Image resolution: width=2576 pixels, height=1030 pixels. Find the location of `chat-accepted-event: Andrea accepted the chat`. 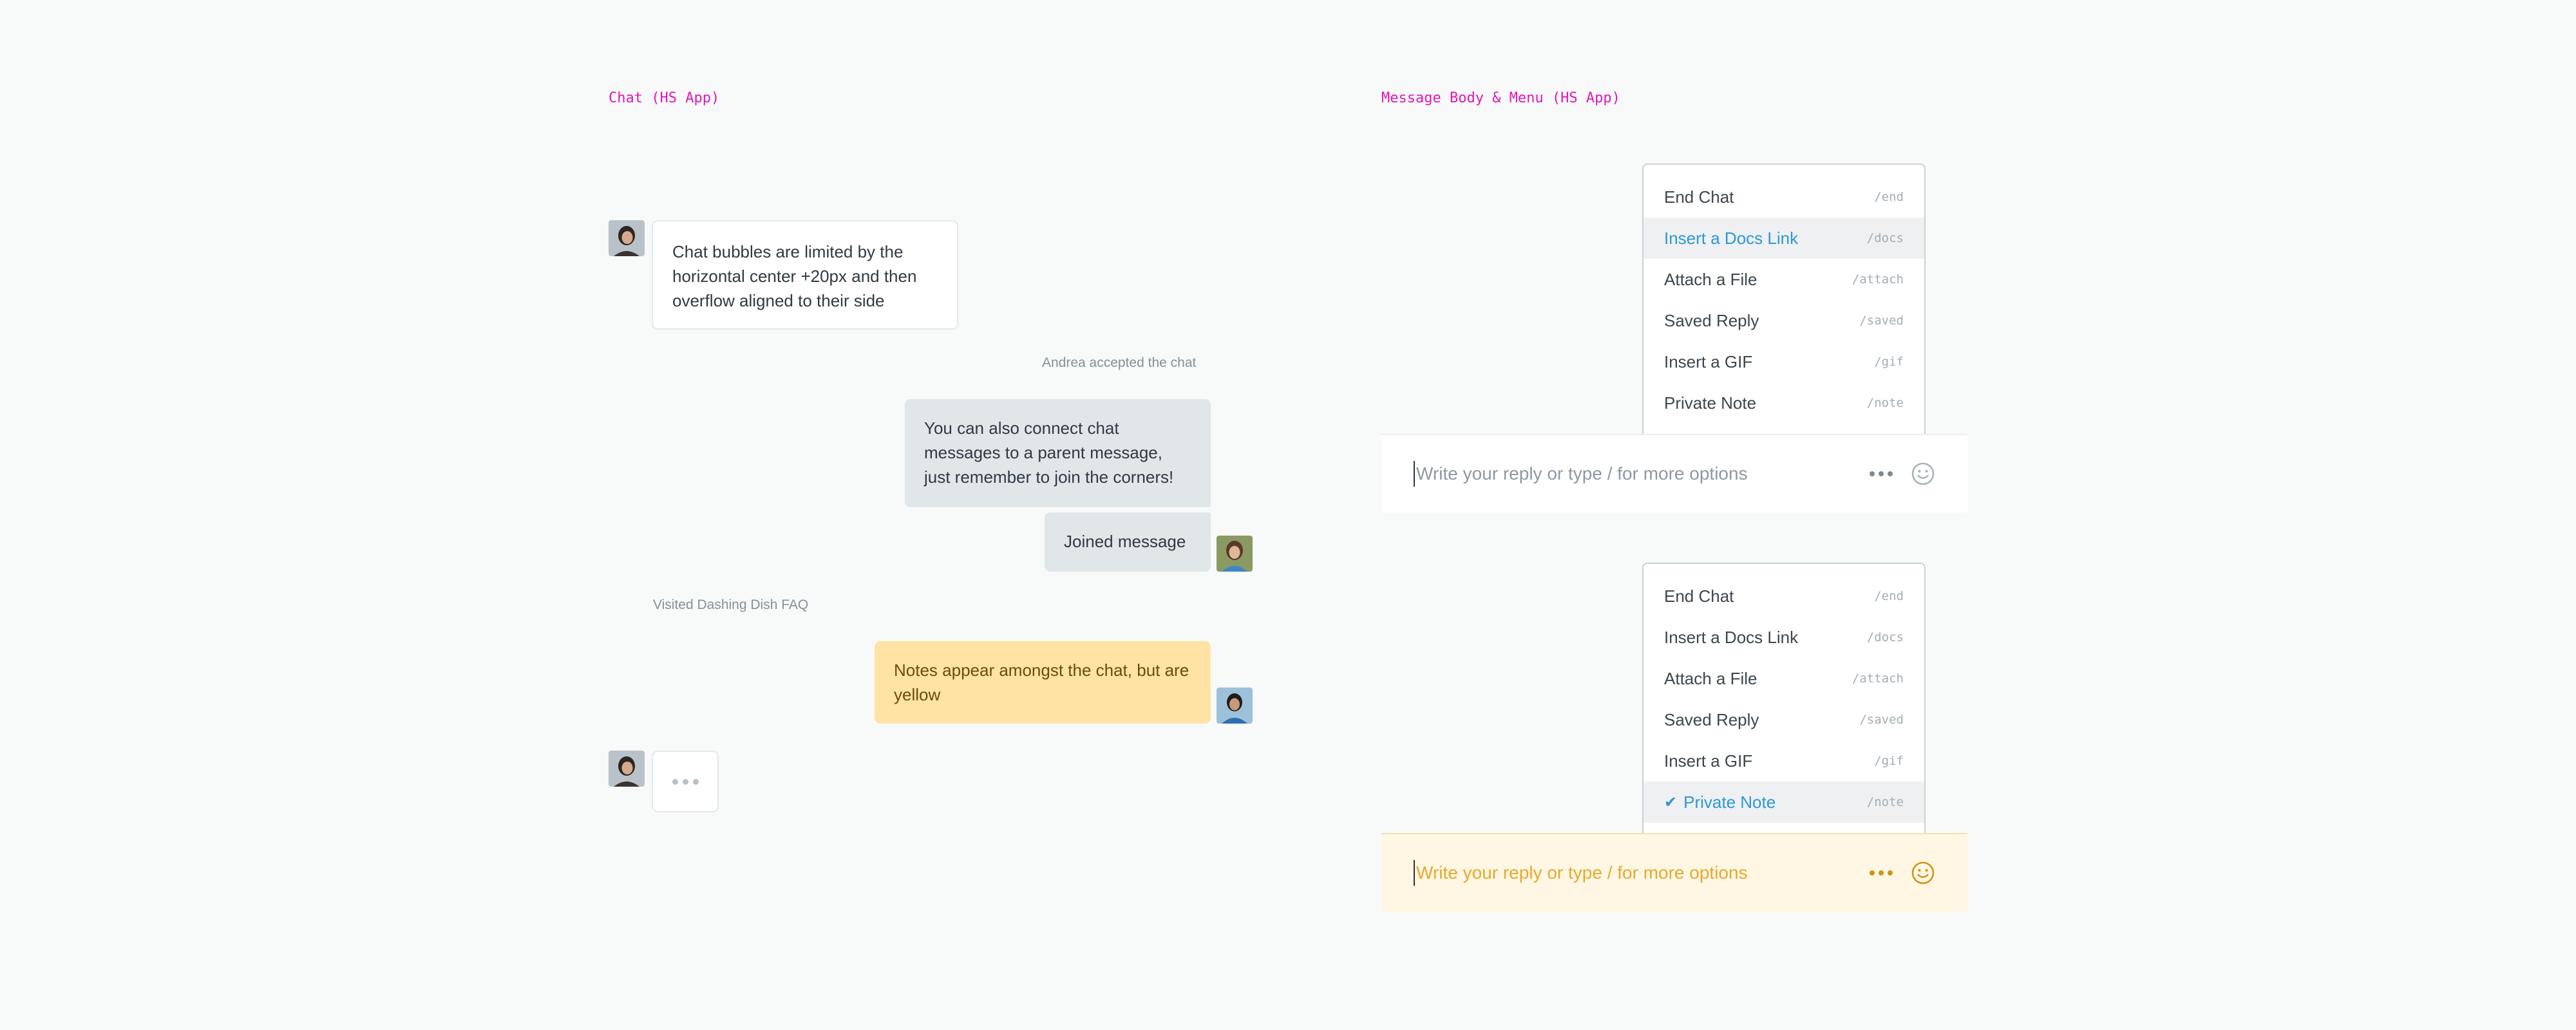

chat-accepted-event: Andrea accepted the chat is located at coordinates (1119, 362).